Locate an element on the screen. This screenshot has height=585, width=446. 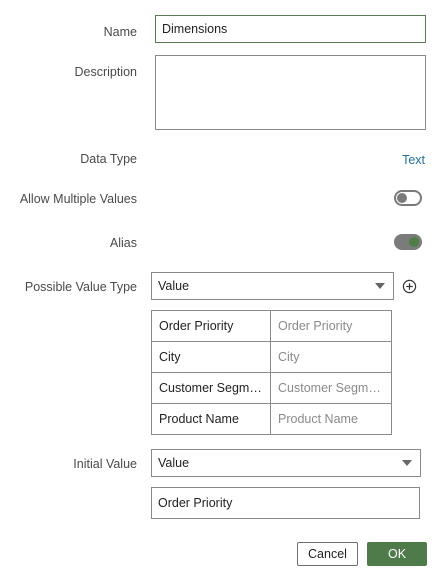
table-row: Customer Segment Customer Segment is located at coordinates (271, 388).